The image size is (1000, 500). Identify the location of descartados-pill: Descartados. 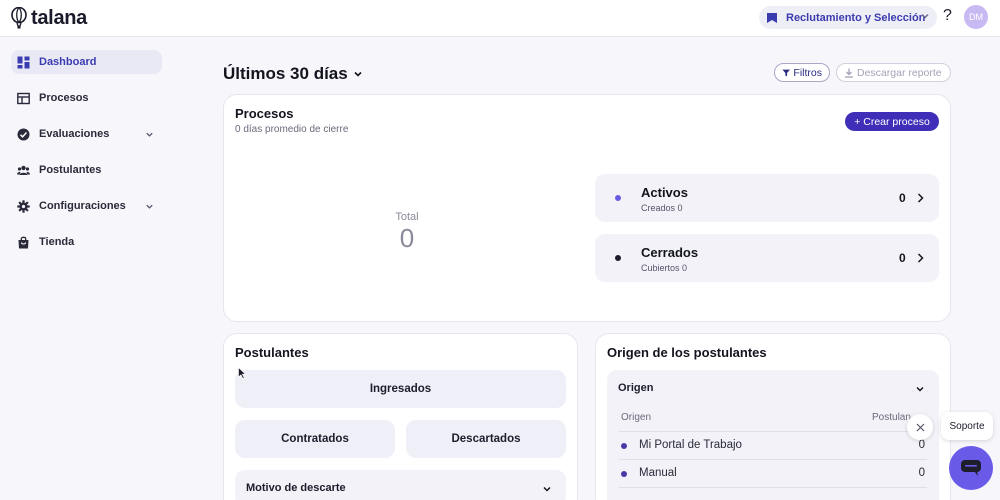
(486, 439).